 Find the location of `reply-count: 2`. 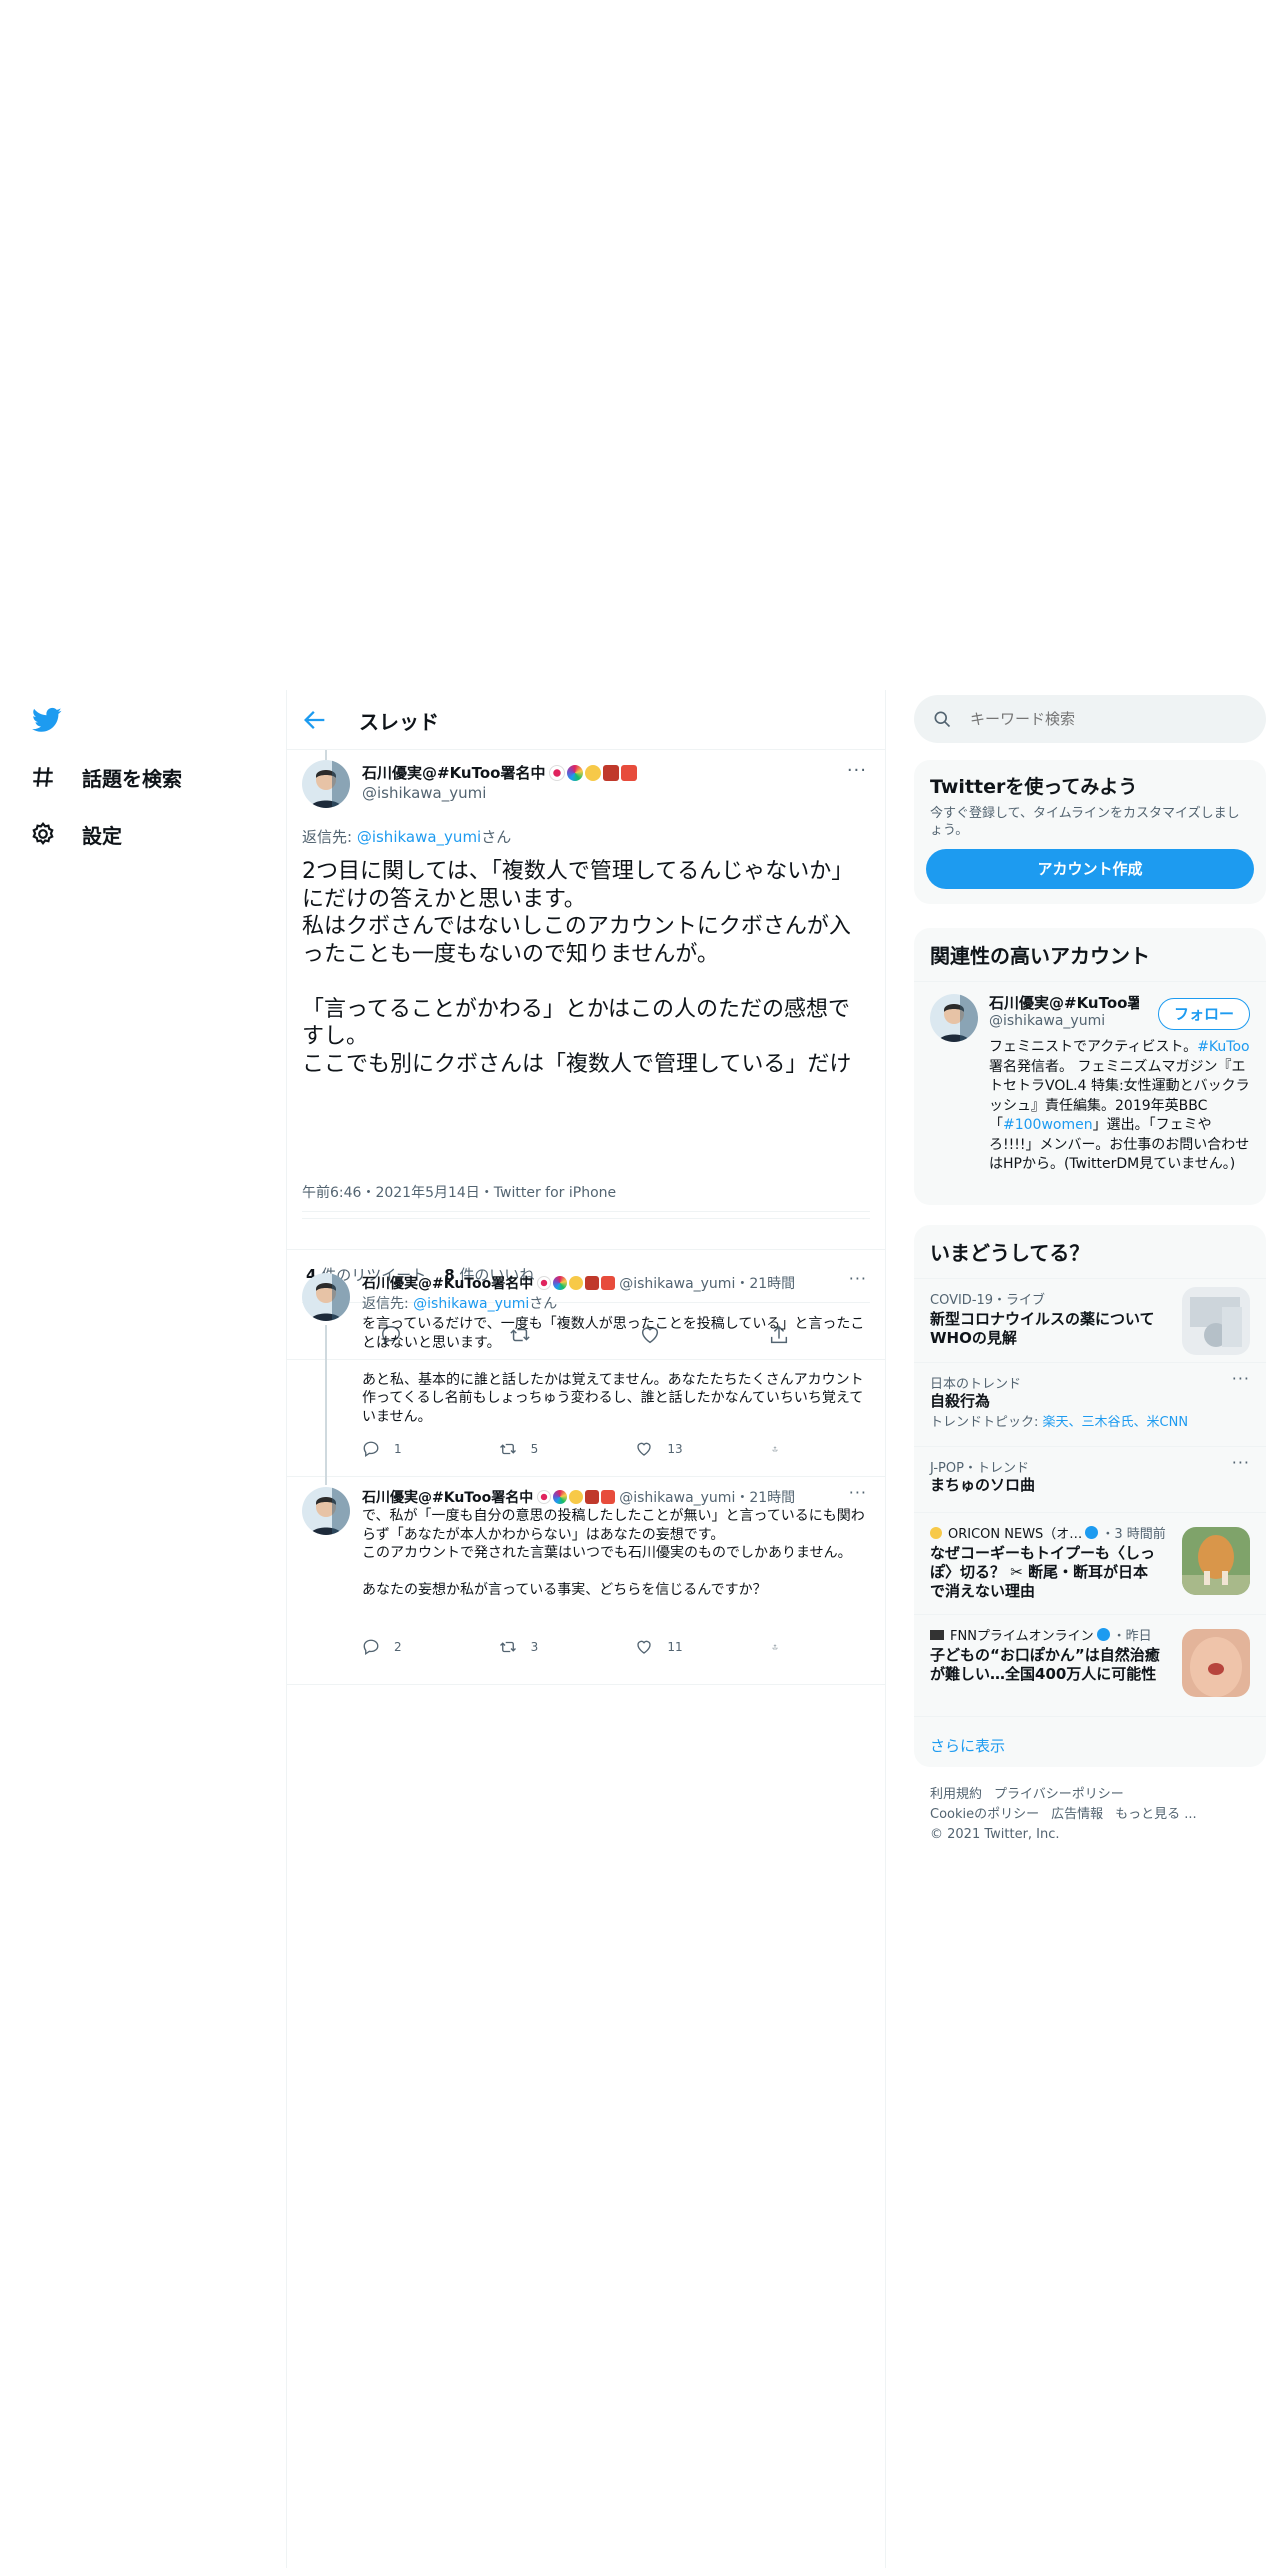

reply-count: 2 is located at coordinates (398, 1647).